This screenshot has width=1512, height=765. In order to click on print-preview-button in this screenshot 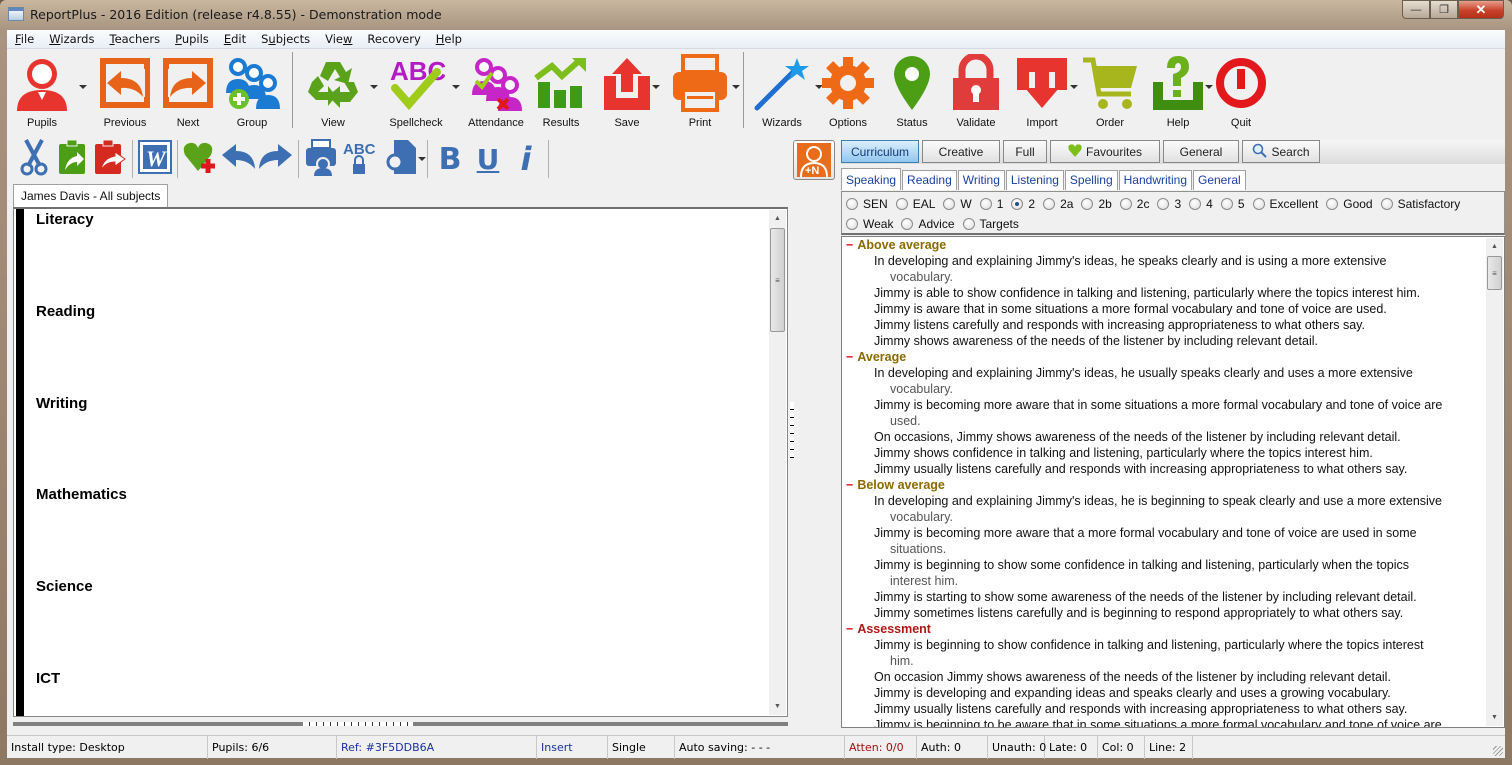, I will do `click(321, 159)`.